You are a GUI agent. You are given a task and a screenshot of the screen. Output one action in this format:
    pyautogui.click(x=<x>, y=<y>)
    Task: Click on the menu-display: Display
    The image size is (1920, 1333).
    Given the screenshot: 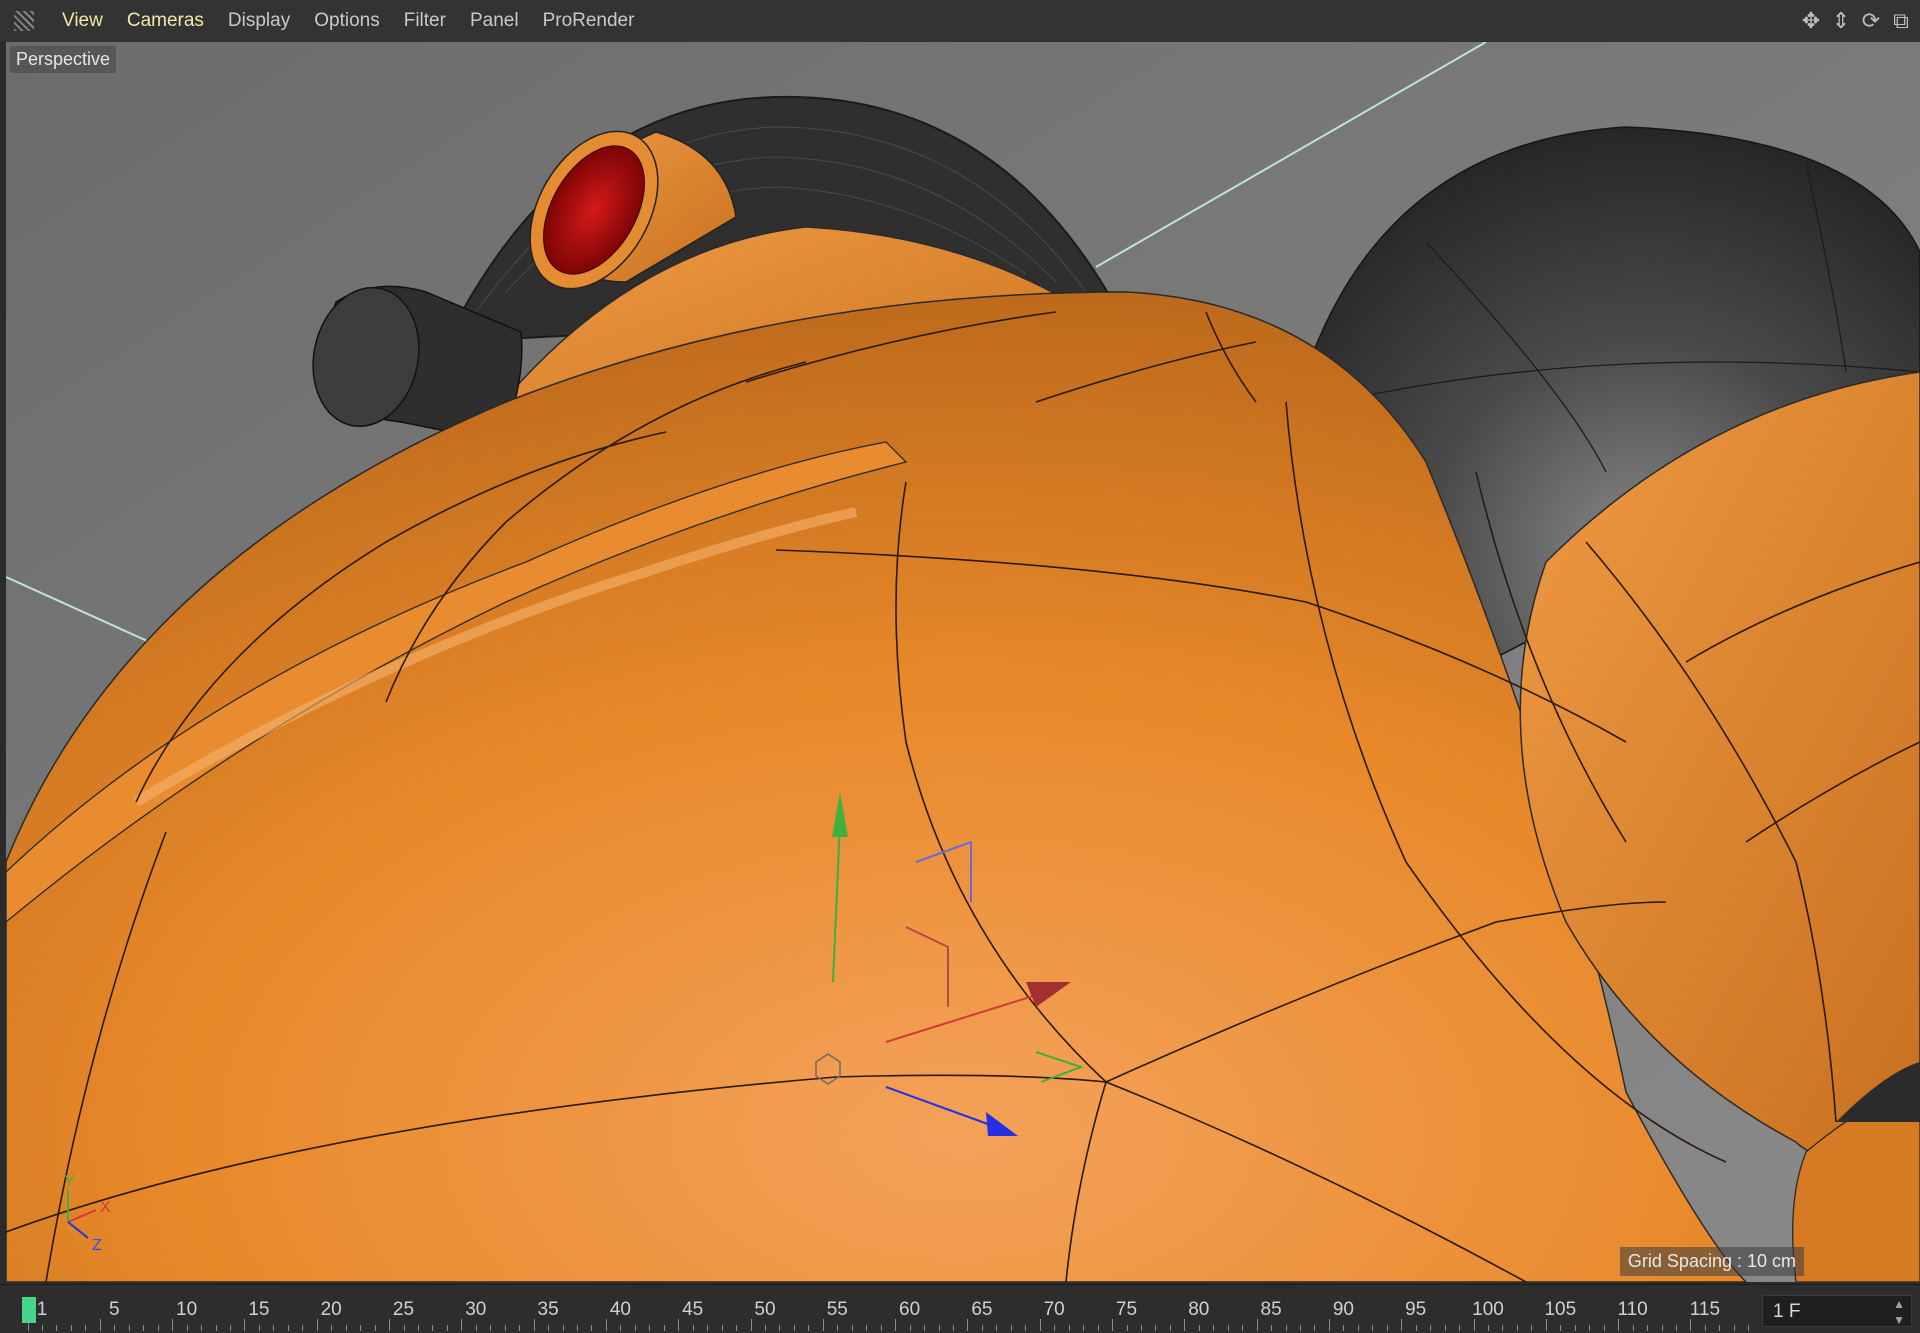 What is the action you would take?
    pyautogui.click(x=259, y=21)
    